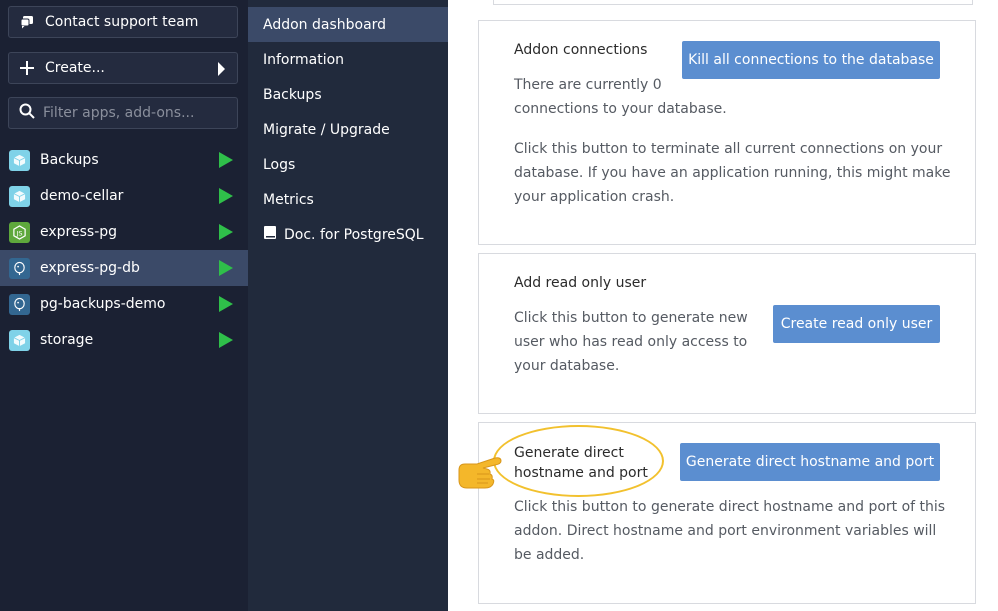 The height and width of the screenshot is (611, 998). What do you see at coordinates (810, 462) in the screenshot?
I see `generate-direct-hostname-button: Generate direct hostname and port` at bounding box center [810, 462].